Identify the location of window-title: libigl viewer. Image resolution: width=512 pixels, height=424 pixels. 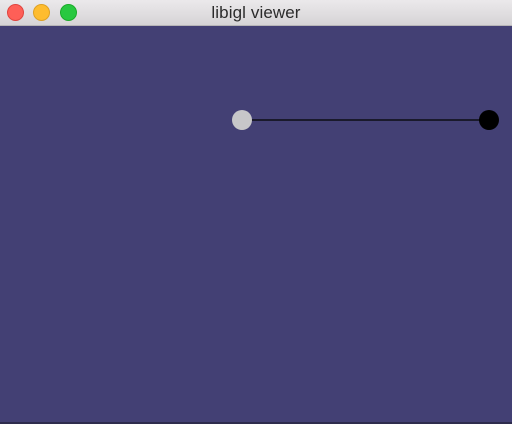
(256, 12).